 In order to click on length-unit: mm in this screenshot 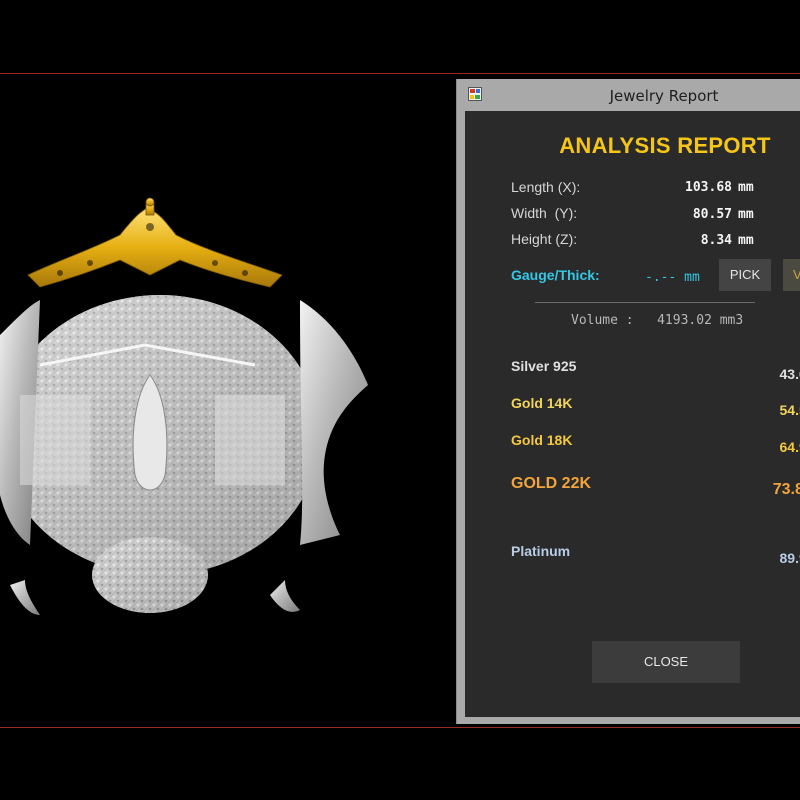, I will do `click(746, 187)`.